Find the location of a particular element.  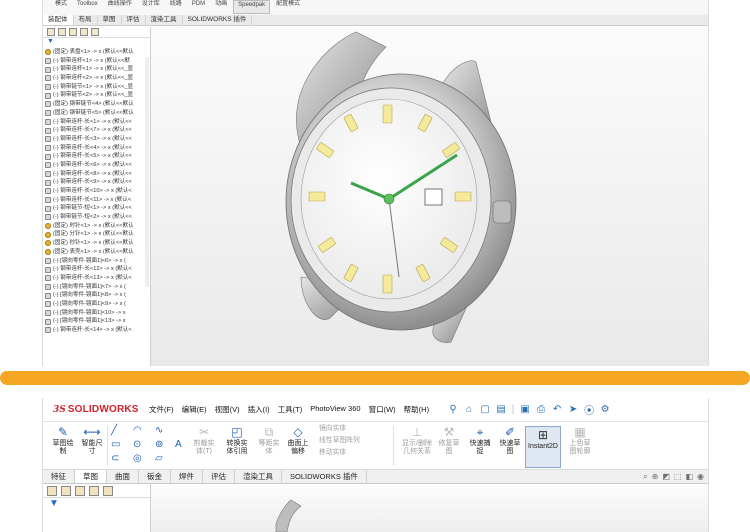

menu-edit: 编辑(E) is located at coordinates (194, 409).